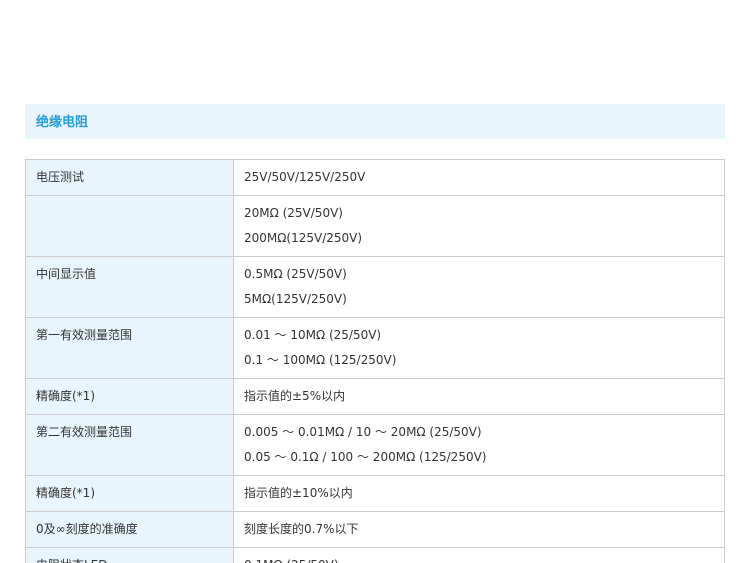 The width and height of the screenshot is (750, 563). I want to click on table-row: 精确度(*1) 指示值的±5%以内, so click(375, 396).